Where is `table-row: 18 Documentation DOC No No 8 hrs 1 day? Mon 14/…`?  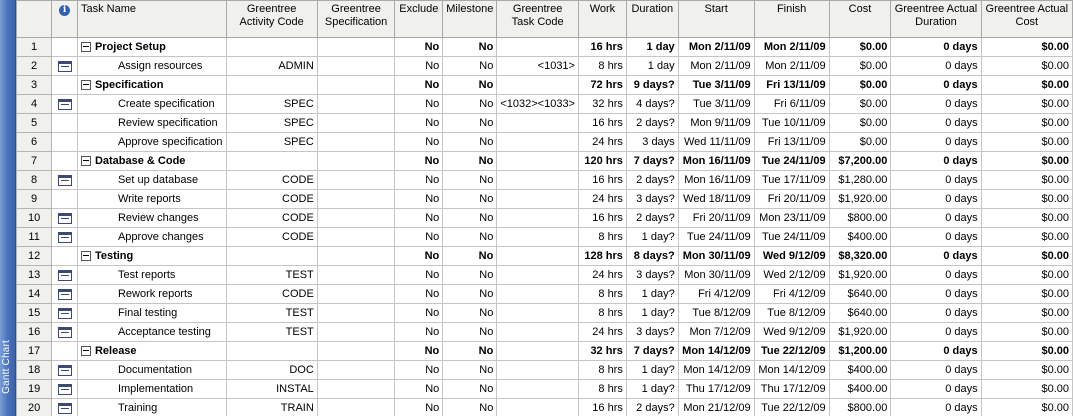
table-row: 18 Documentation DOC No No 8 hrs 1 day? Mon 14/… is located at coordinates (544, 370).